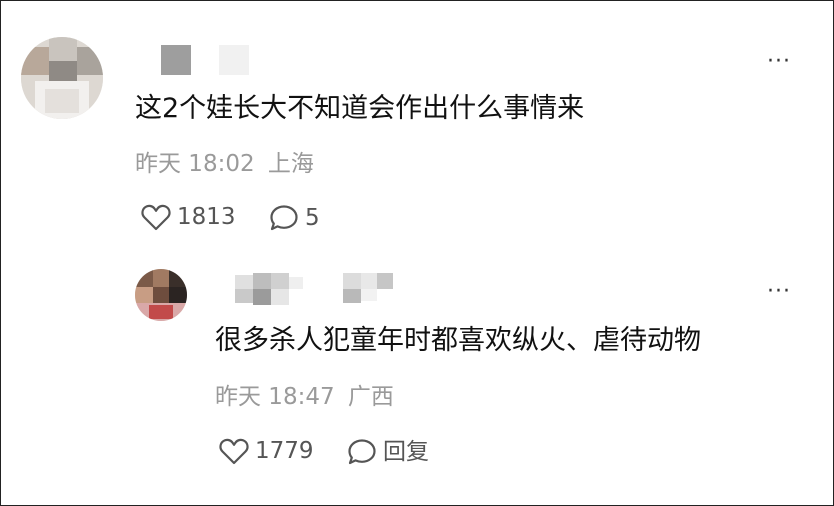 The width and height of the screenshot is (834, 506). What do you see at coordinates (360, 108) in the screenshot?
I see `comment-text: 这2个娃长大不知道会作出什么事情来` at bounding box center [360, 108].